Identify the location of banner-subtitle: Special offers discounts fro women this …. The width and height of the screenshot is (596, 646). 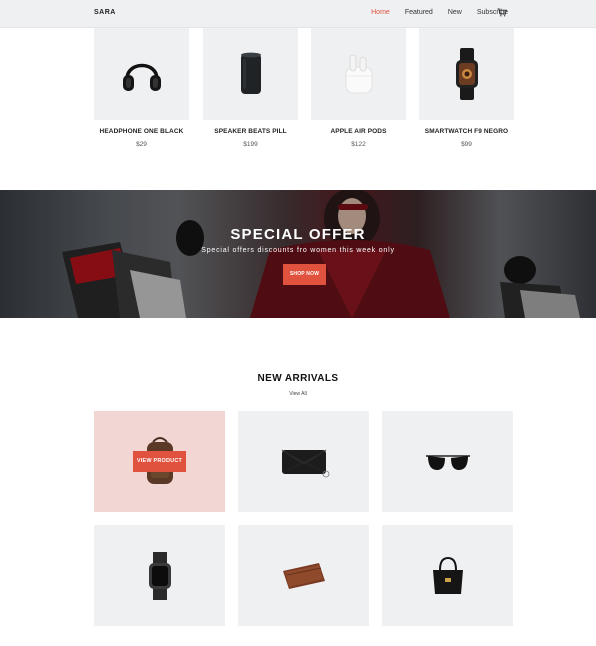
(298, 250).